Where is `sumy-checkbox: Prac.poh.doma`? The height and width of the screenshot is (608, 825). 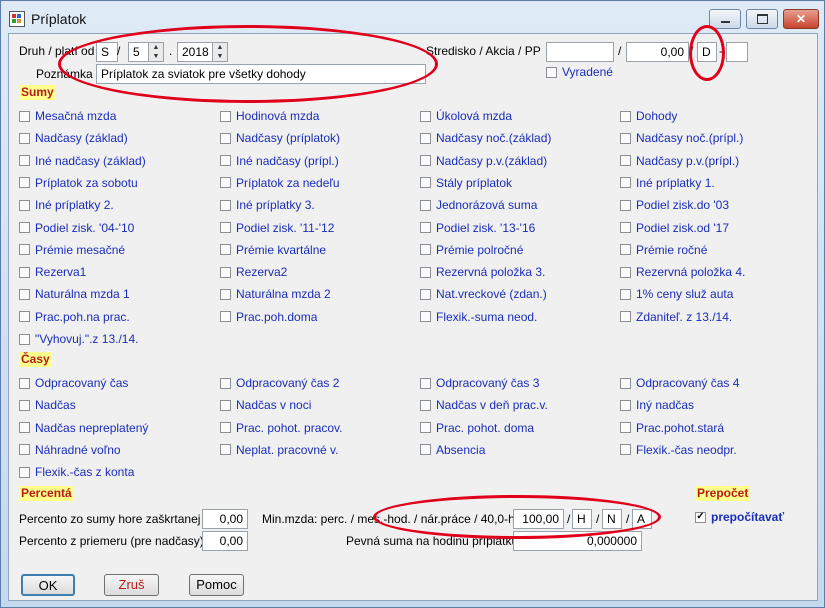 sumy-checkbox: Prac.poh.doma is located at coordinates (268, 317).